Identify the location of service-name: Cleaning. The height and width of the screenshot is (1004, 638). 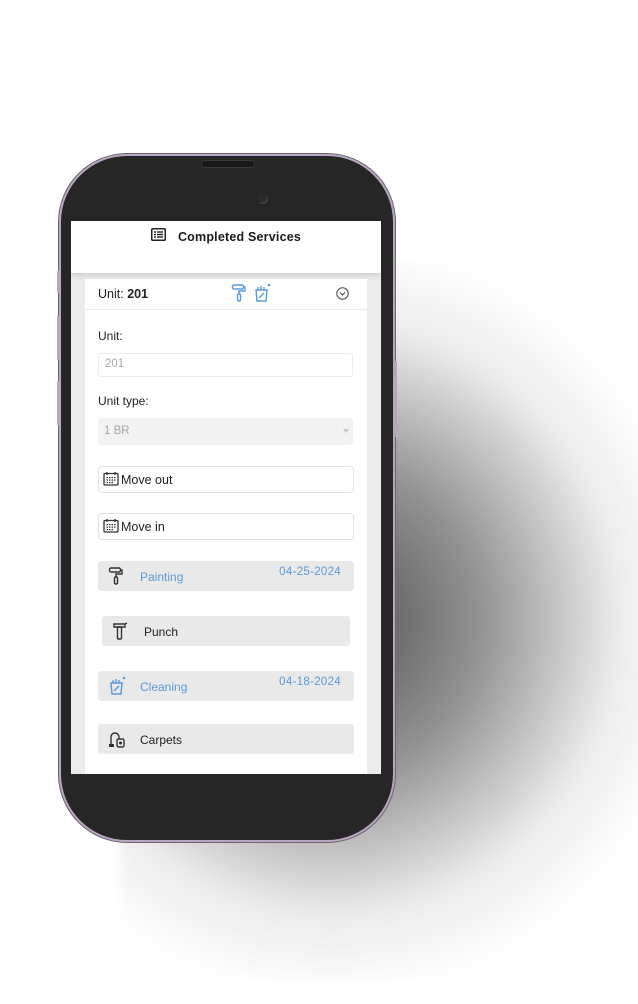
(164, 687).